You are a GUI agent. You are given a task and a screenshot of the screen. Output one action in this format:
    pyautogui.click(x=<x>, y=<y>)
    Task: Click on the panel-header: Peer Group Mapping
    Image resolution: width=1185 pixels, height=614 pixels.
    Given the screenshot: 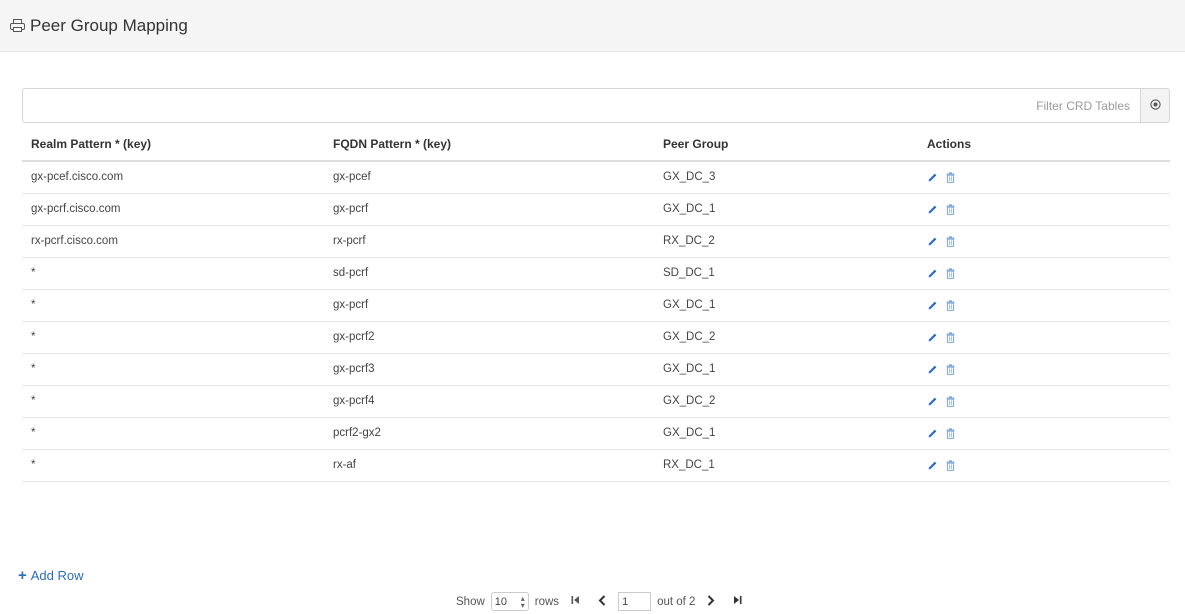 What is the action you would take?
    pyautogui.click(x=592, y=26)
    